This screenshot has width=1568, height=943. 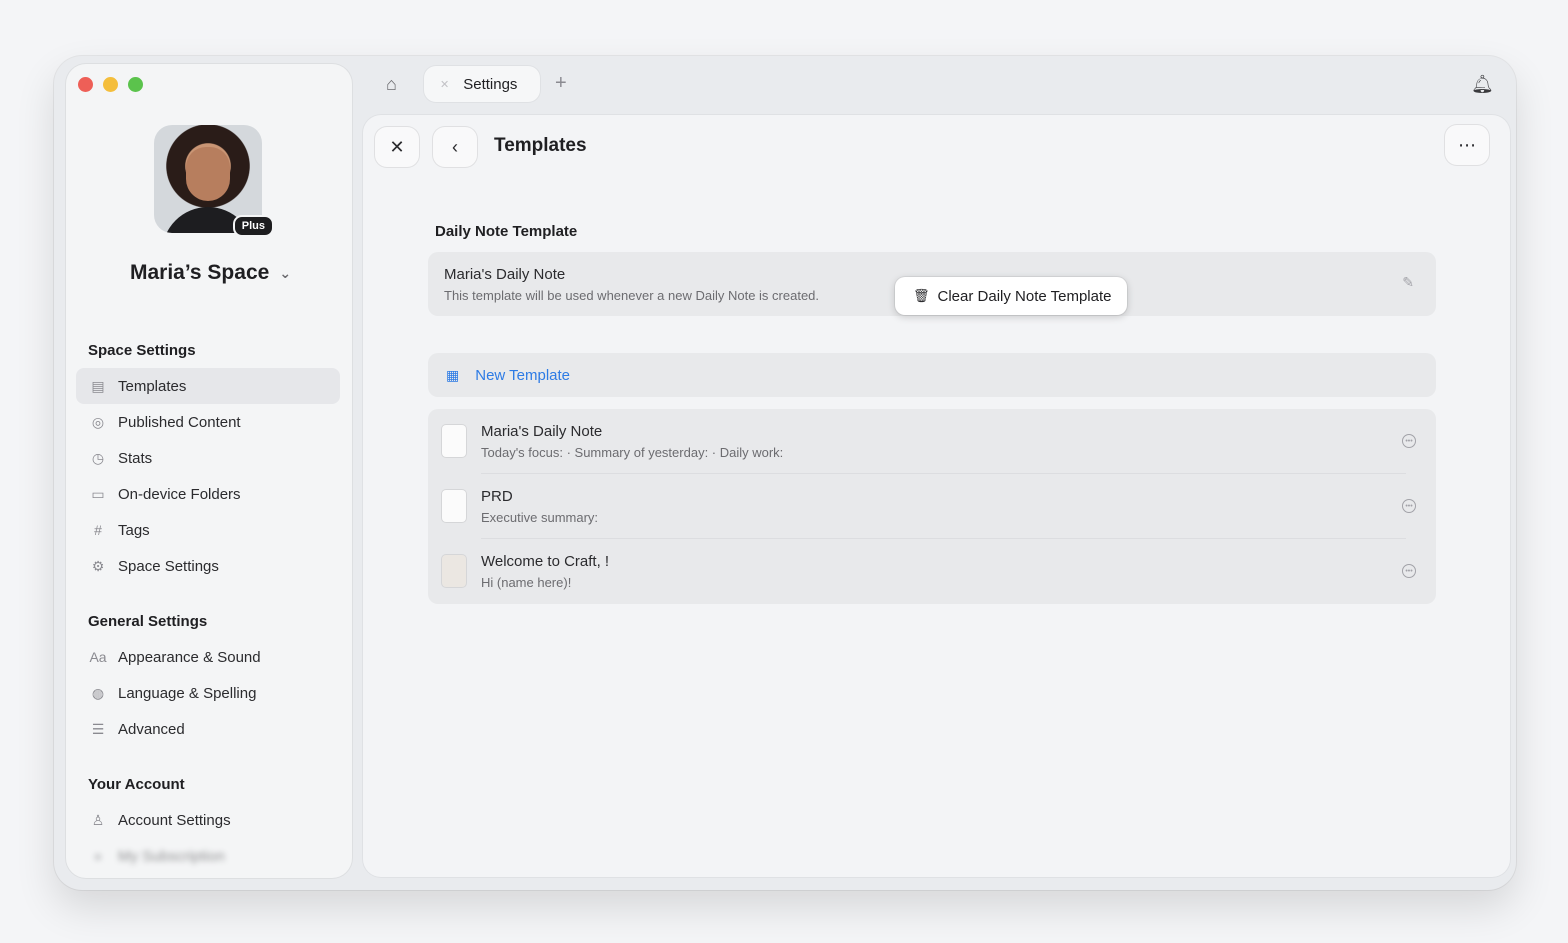 I want to click on subscription-icon: ●, so click(x=98, y=856).